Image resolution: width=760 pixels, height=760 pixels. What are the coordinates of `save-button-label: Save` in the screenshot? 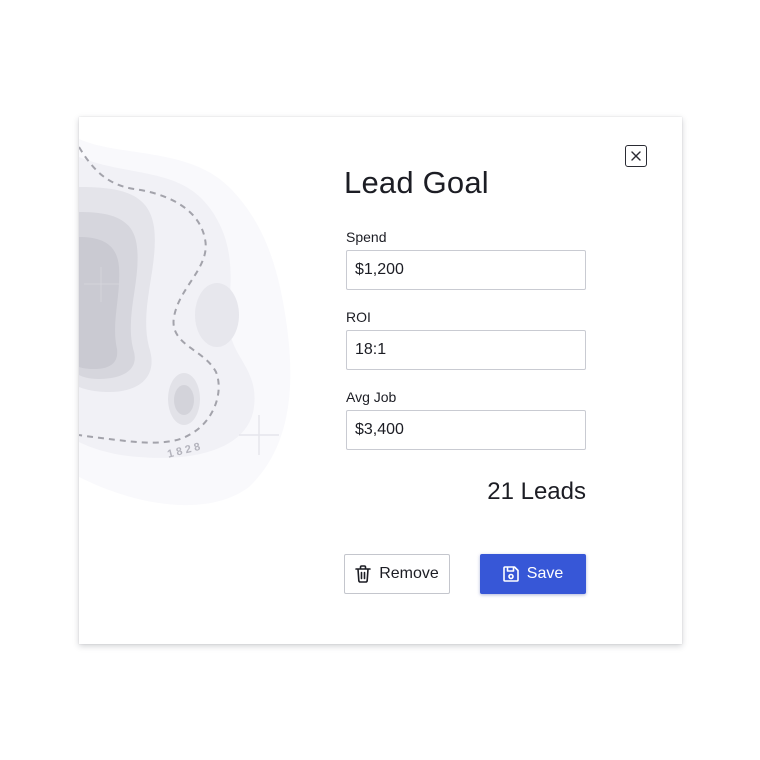 It's located at (545, 573).